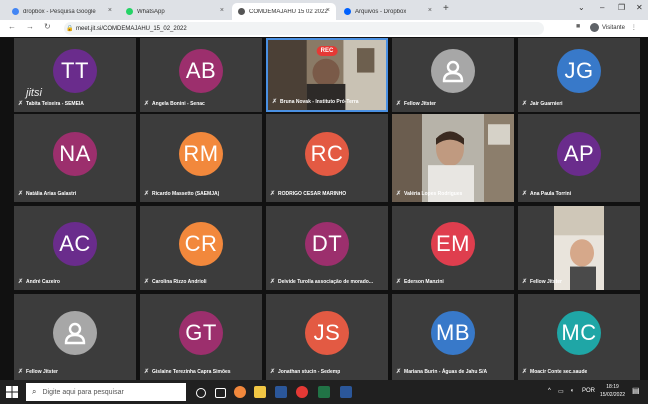 The image size is (648, 404). I want to click on excel-icon, so click(324, 392).